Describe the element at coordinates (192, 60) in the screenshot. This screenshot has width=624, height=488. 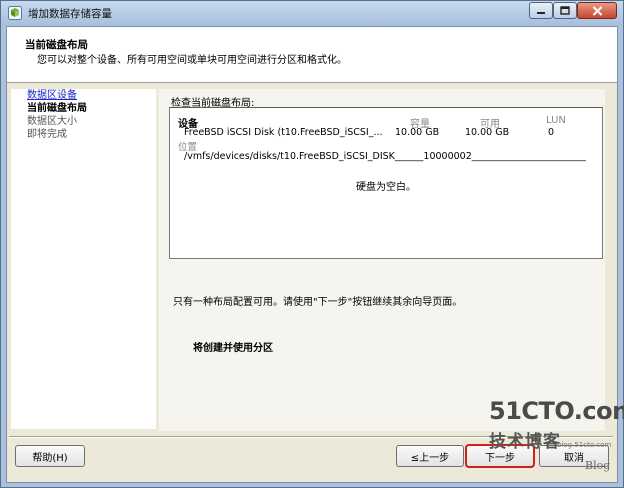
I see `page-description: 您可以对整个设备、所有可用空间或单块可用空间进行分区和格式化。` at that location.